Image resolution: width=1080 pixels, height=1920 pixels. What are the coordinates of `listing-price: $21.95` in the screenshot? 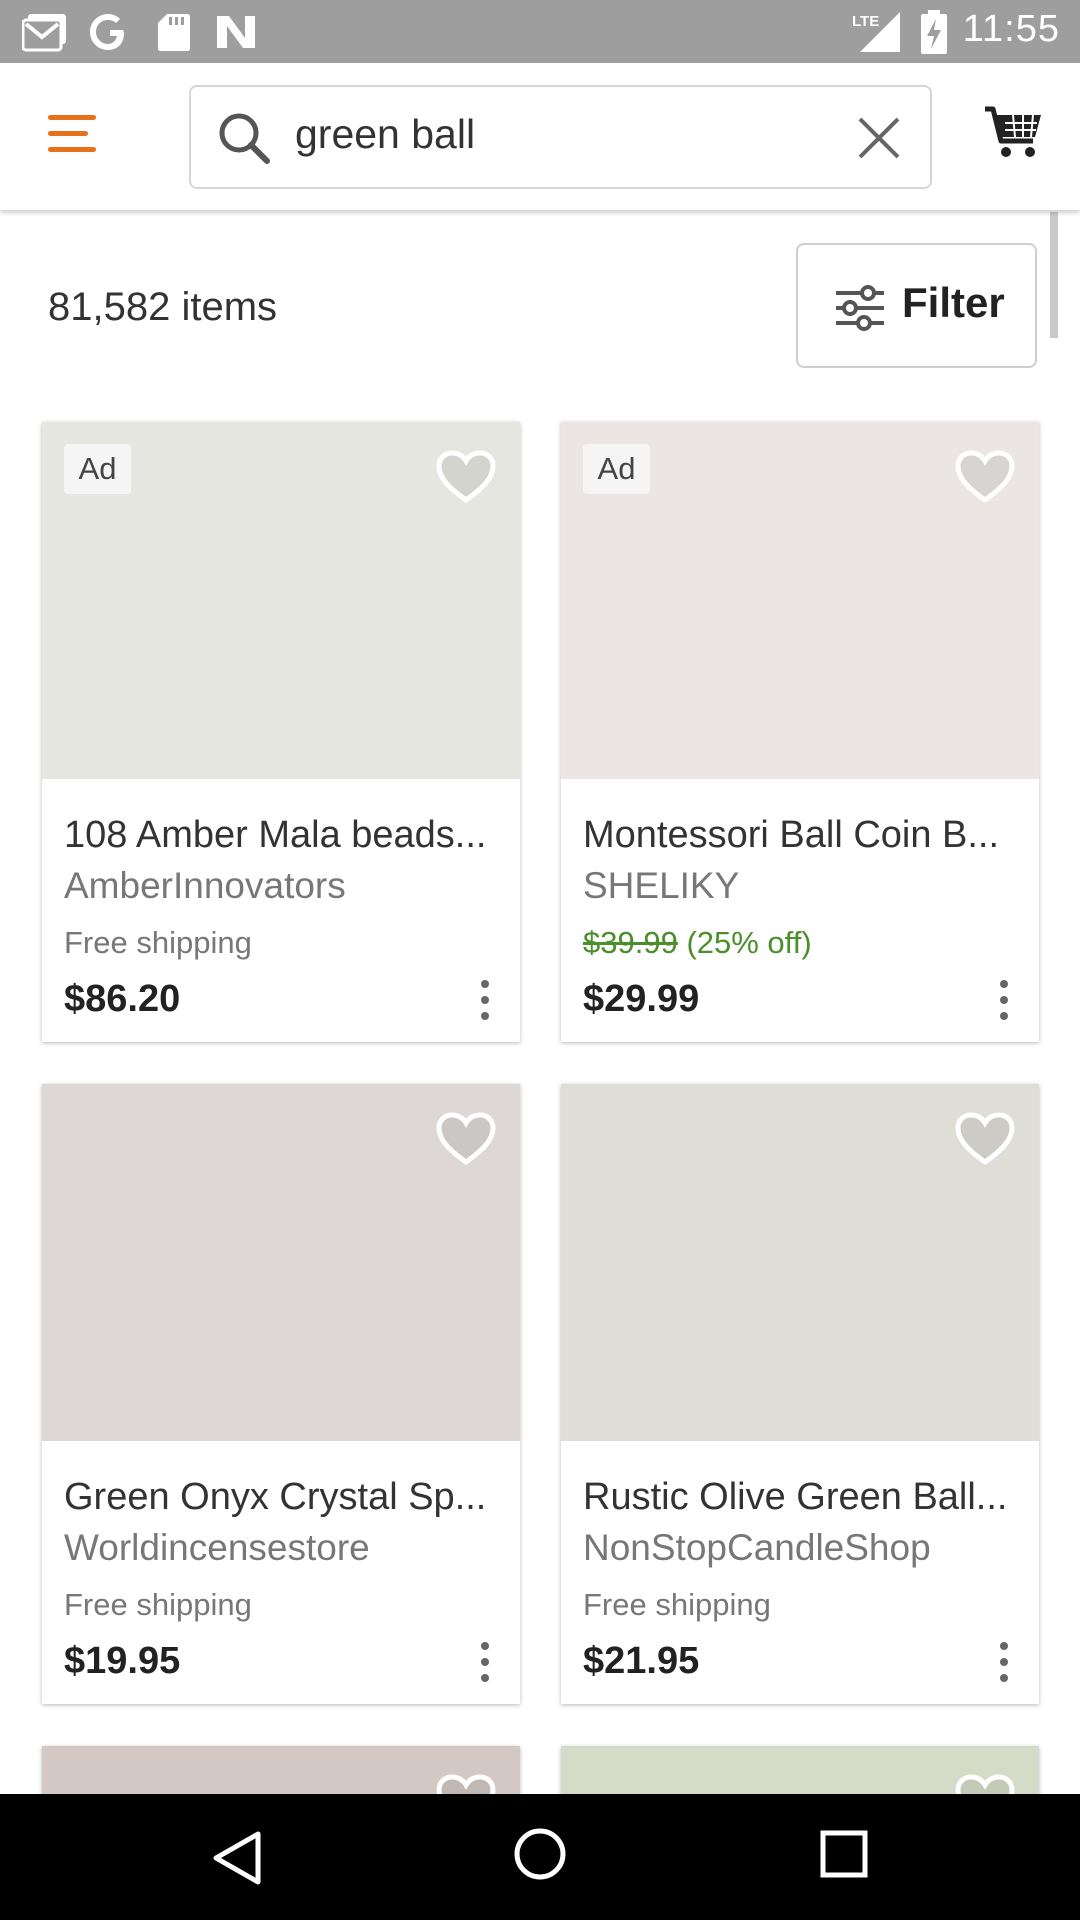 It's located at (641, 1661).